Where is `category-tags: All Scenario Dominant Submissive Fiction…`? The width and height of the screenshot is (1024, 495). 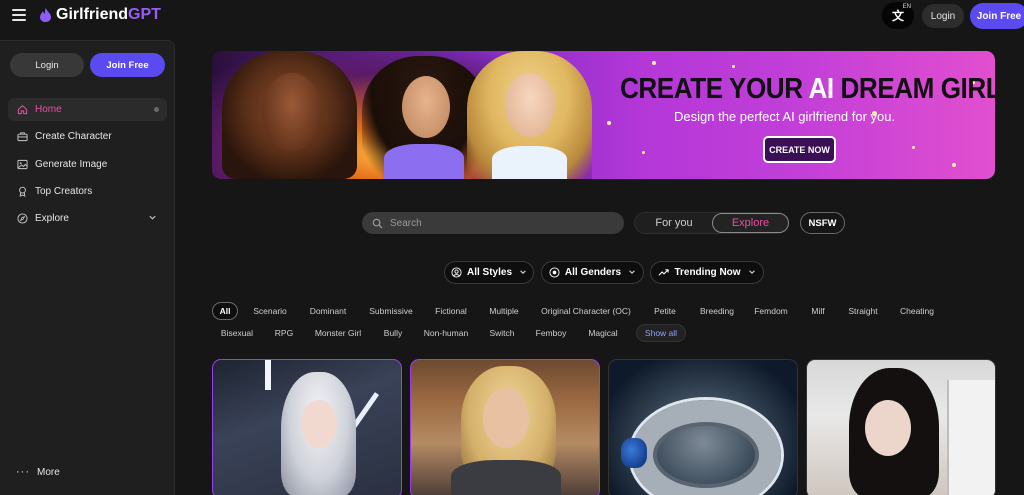 category-tags: All Scenario Dominant Submissive Fiction… is located at coordinates (602, 324).